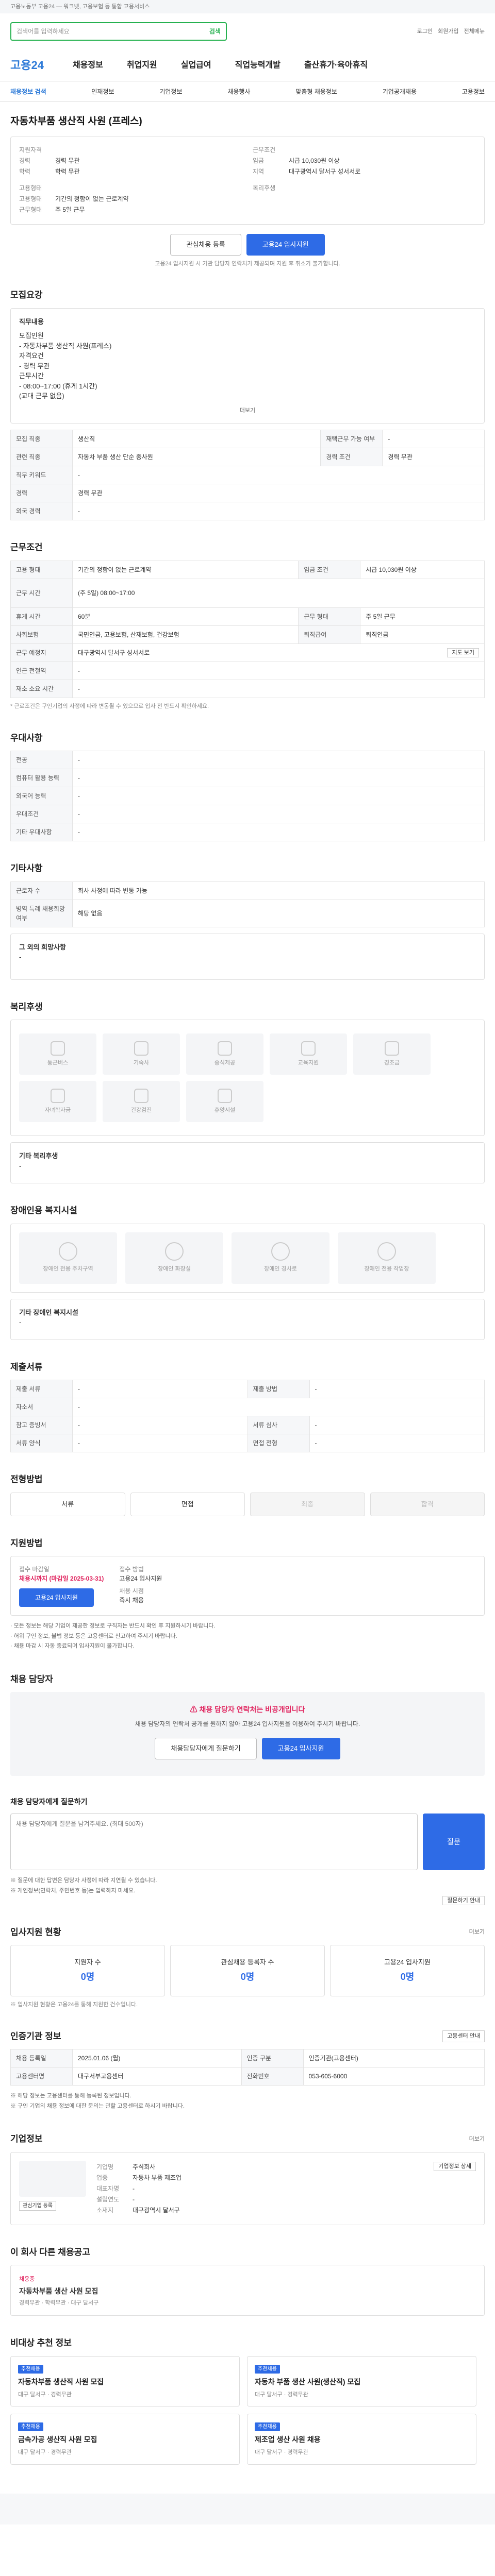  I want to click on company-detail-button: 기업정보 상세, so click(455, 2166).